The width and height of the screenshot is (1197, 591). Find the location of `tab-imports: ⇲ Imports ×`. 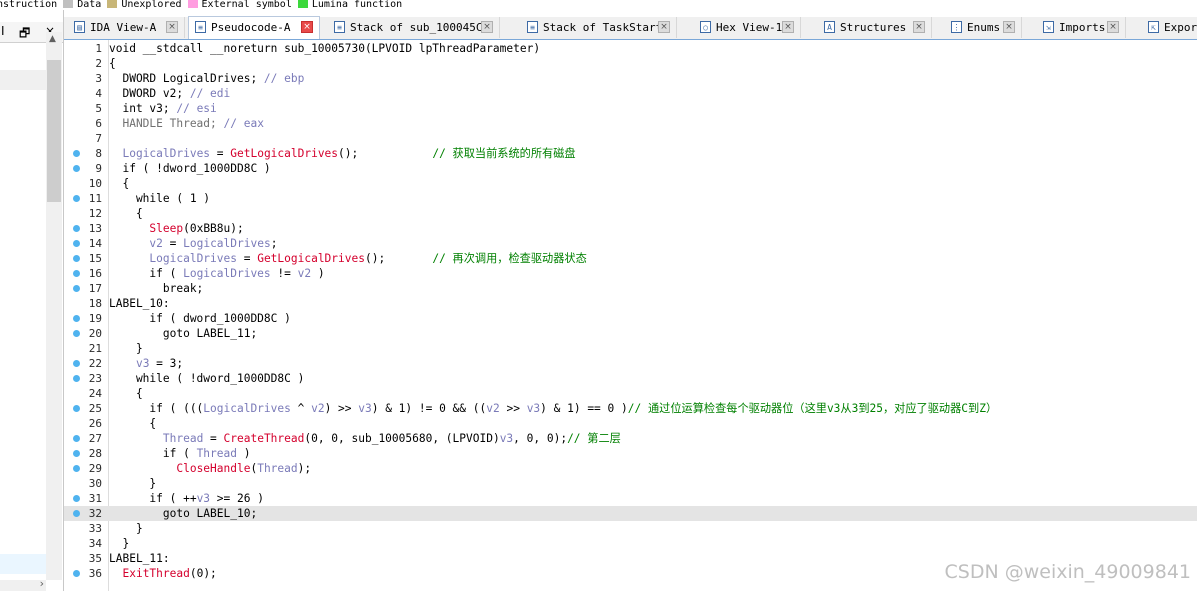

tab-imports: ⇲ Imports × is located at coordinates (1081, 27).